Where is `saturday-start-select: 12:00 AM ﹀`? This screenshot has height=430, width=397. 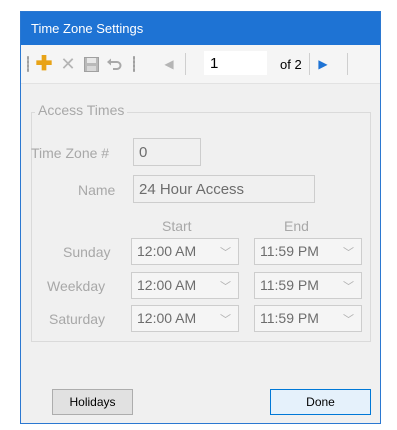 saturday-start-select: 12:00 AM ﹀ is located at coordinates (185, 318).